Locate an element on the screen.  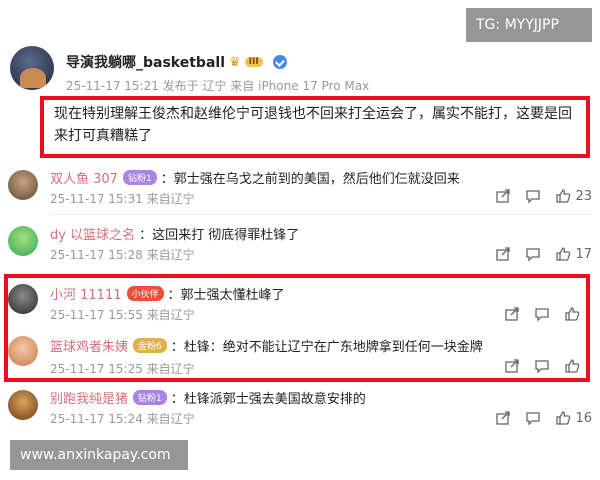
like-count: 17 is located at coordinates (583, 254).